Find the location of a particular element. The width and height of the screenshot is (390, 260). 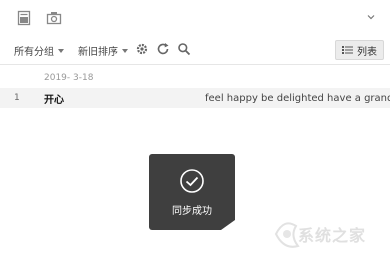

sync-success-toast: 同步成功 is located at coordinates (192, 192).